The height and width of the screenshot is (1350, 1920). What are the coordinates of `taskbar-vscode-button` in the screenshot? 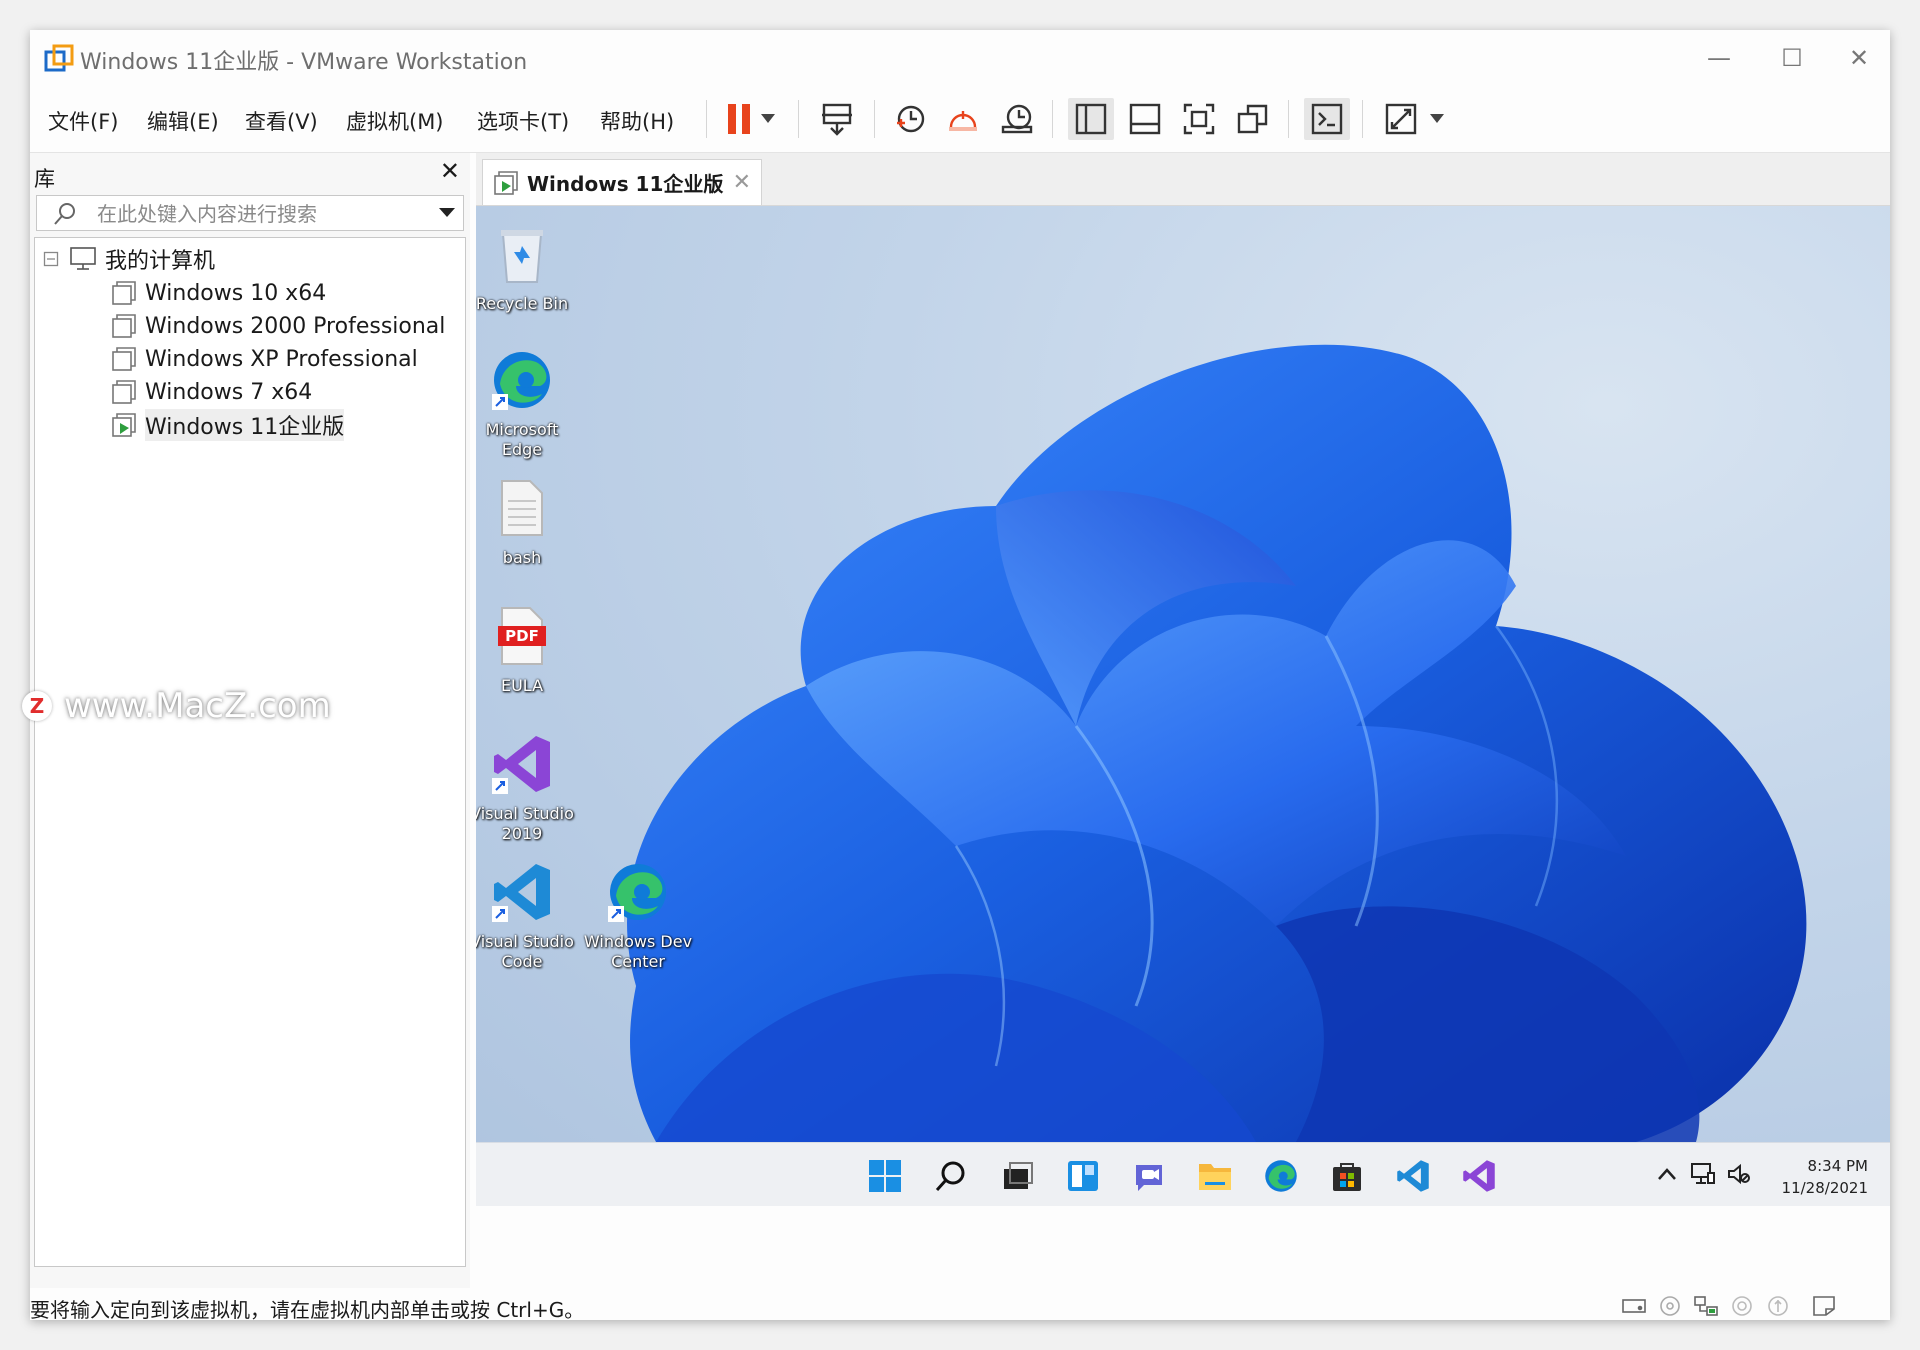 It's located at (1413, 1176).